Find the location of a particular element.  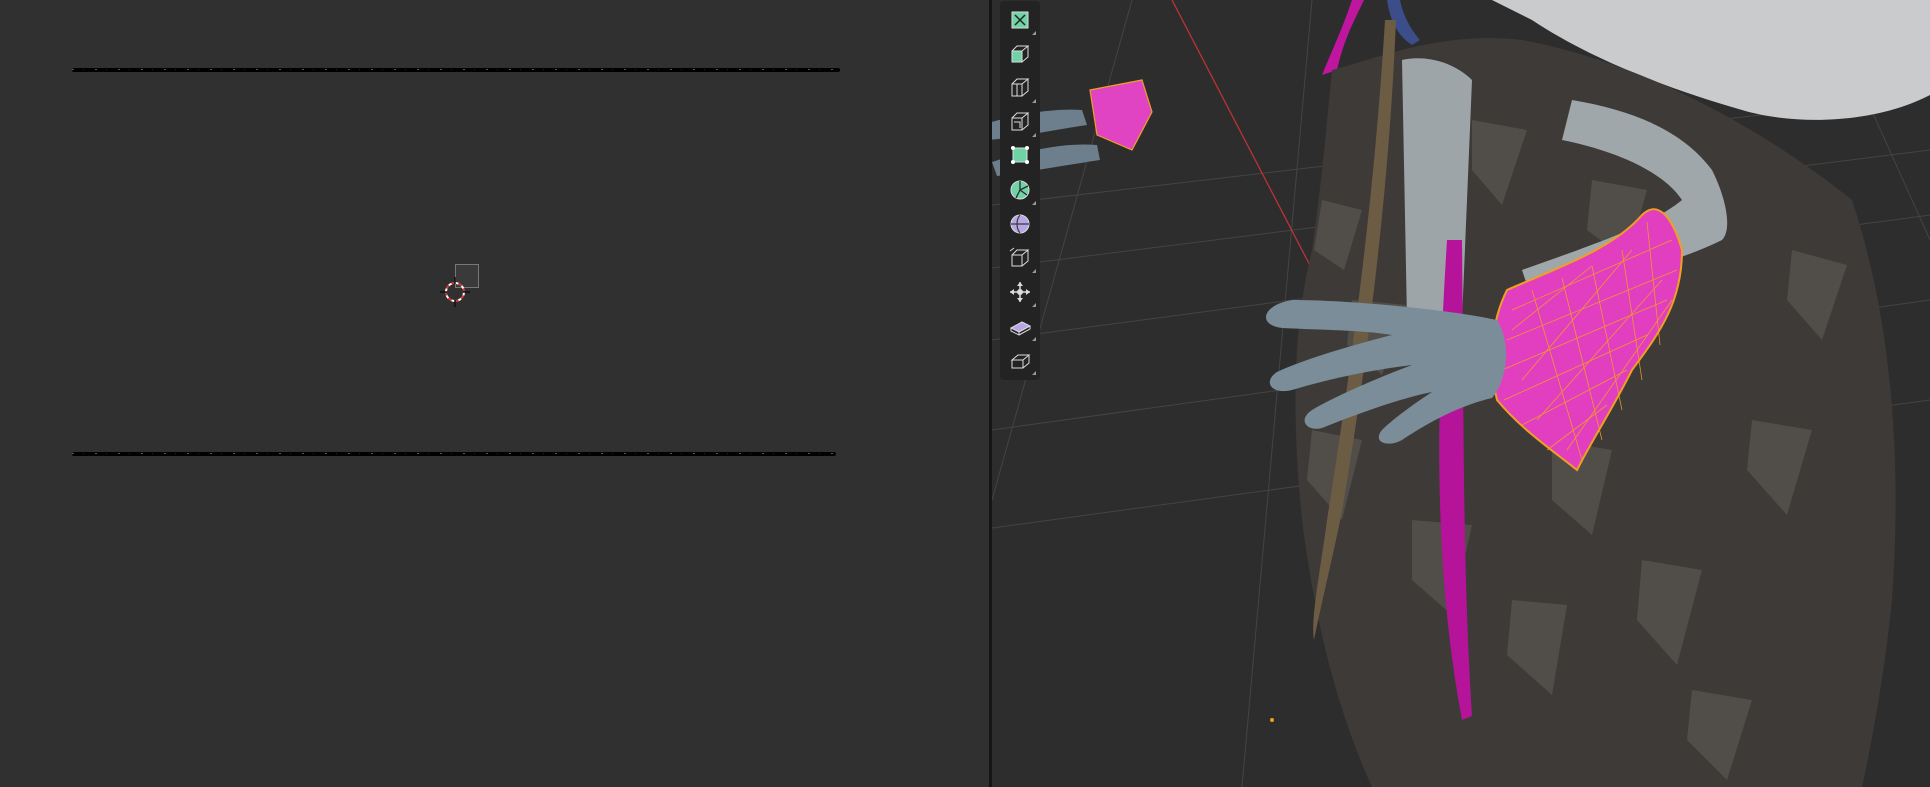

extrude-manifold-tool is located at coordinates (1020, 54).